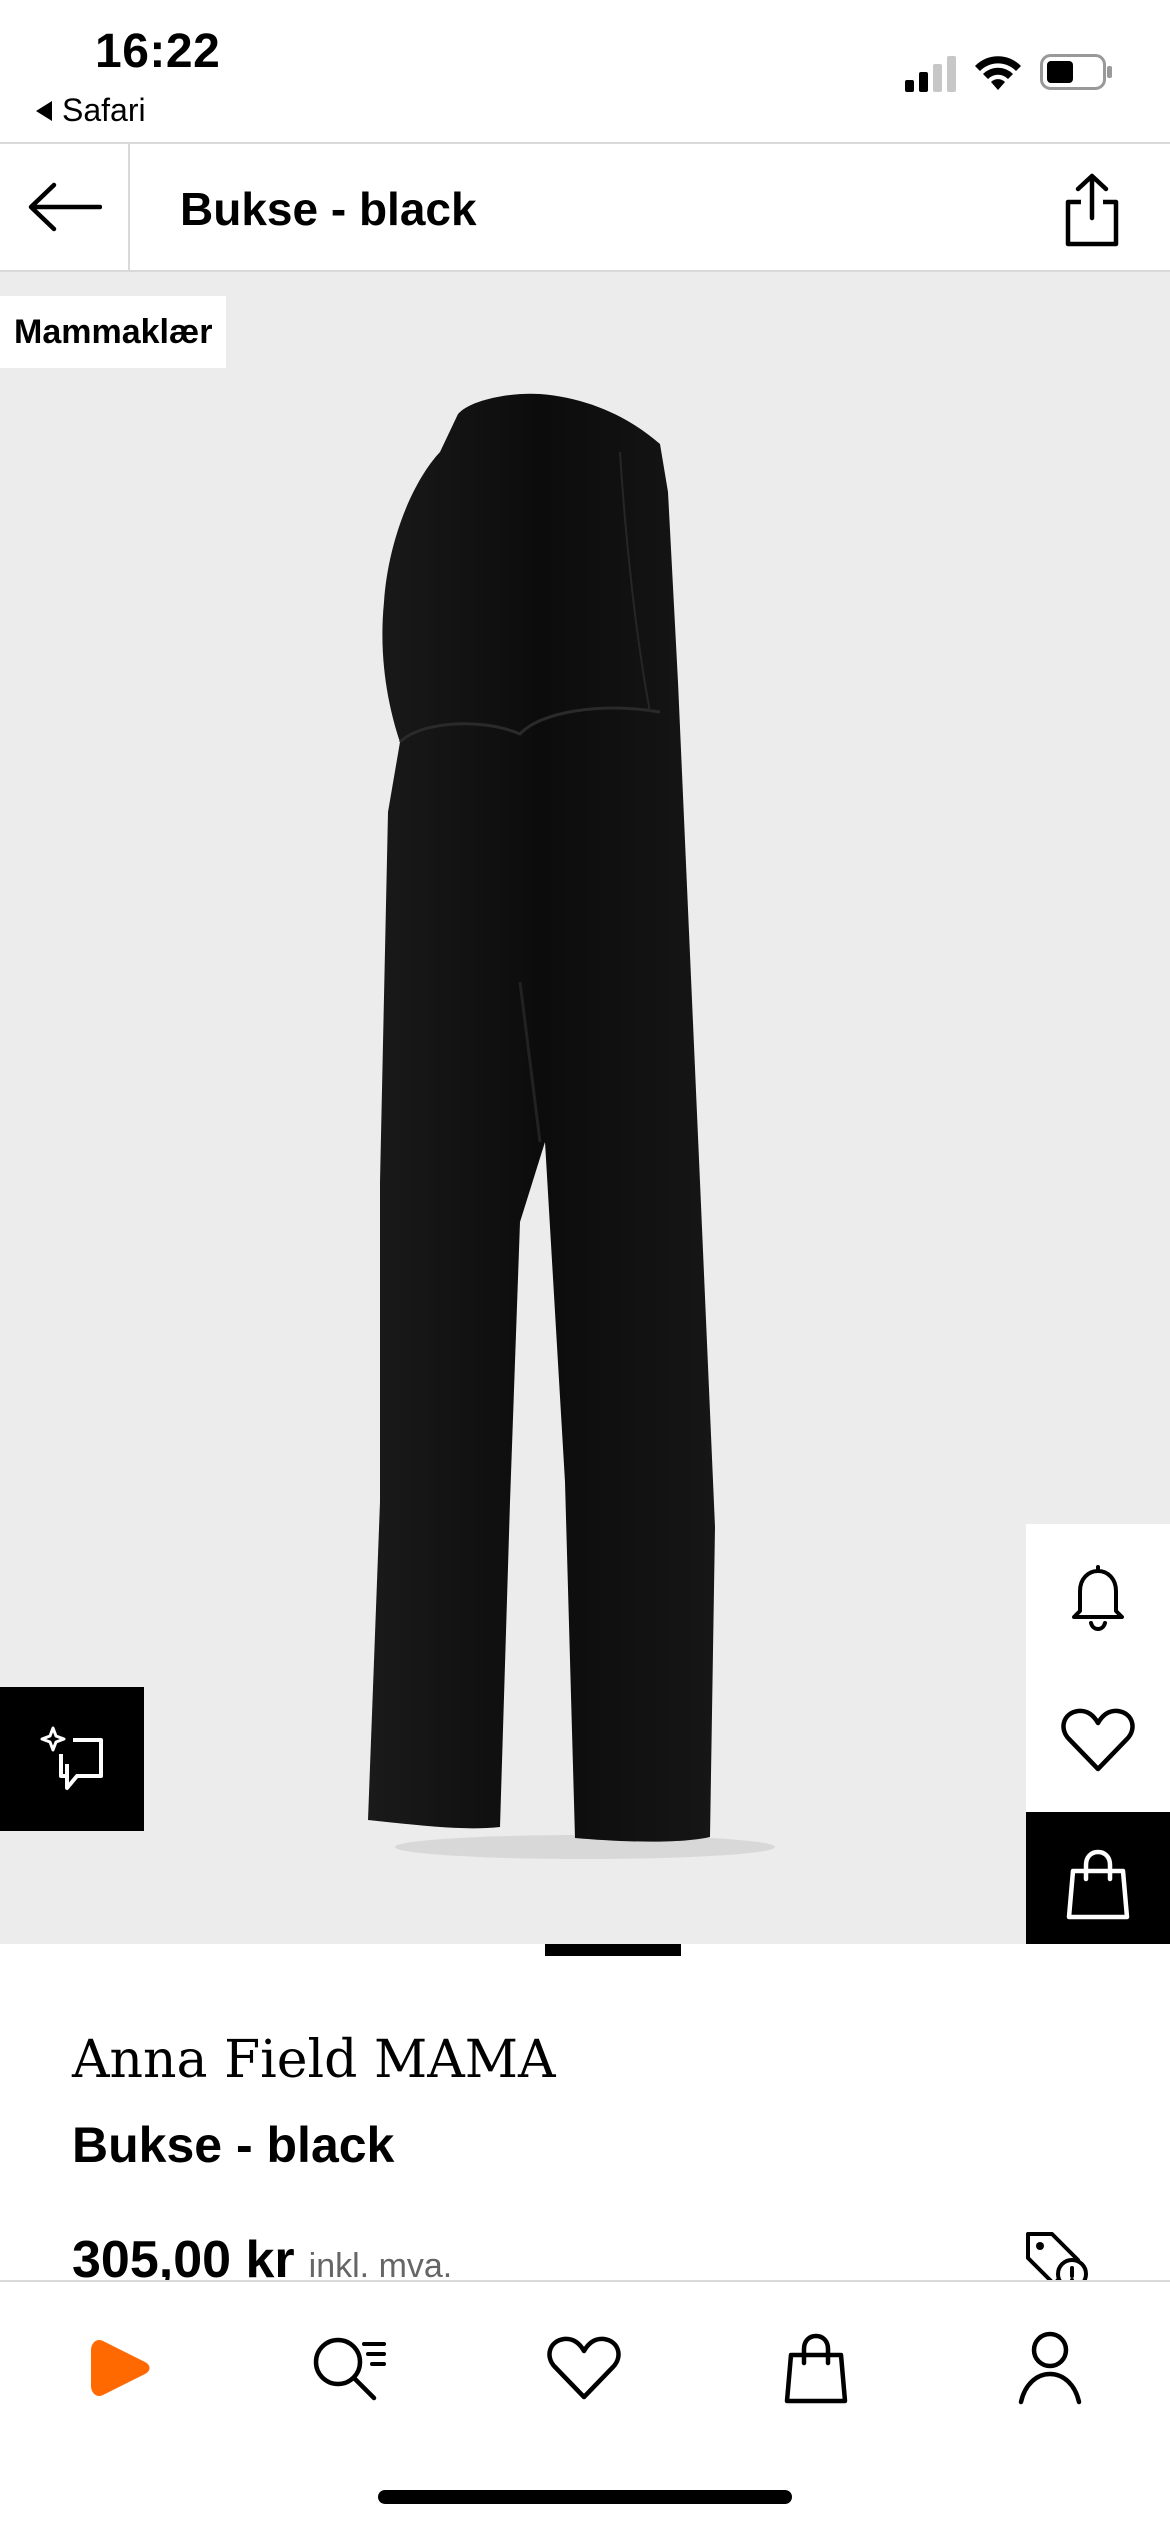  I want to click on image-pager, so click(585, 1951).